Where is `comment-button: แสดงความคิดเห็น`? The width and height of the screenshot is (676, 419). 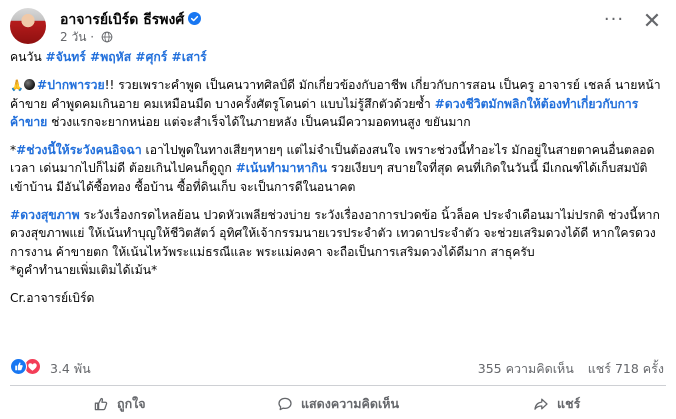
comment-button: แสดงความคิดเห็น is located at coordinates (338, 404).